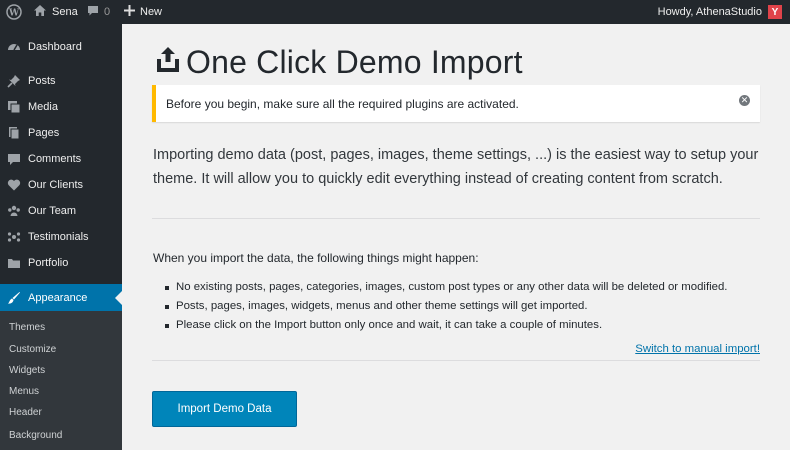 The height and width of the screenshot is (450, 790). Describe the element at coordinates (24, 392) in the screenshot. I see `submenu-item-menus: Menus` at that location.